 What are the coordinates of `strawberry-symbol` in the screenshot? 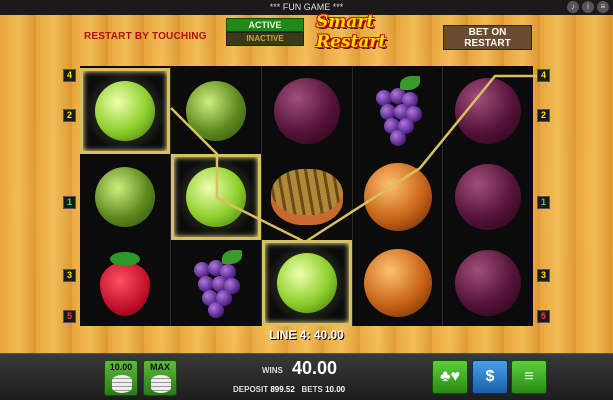 It's located at (125, 283).